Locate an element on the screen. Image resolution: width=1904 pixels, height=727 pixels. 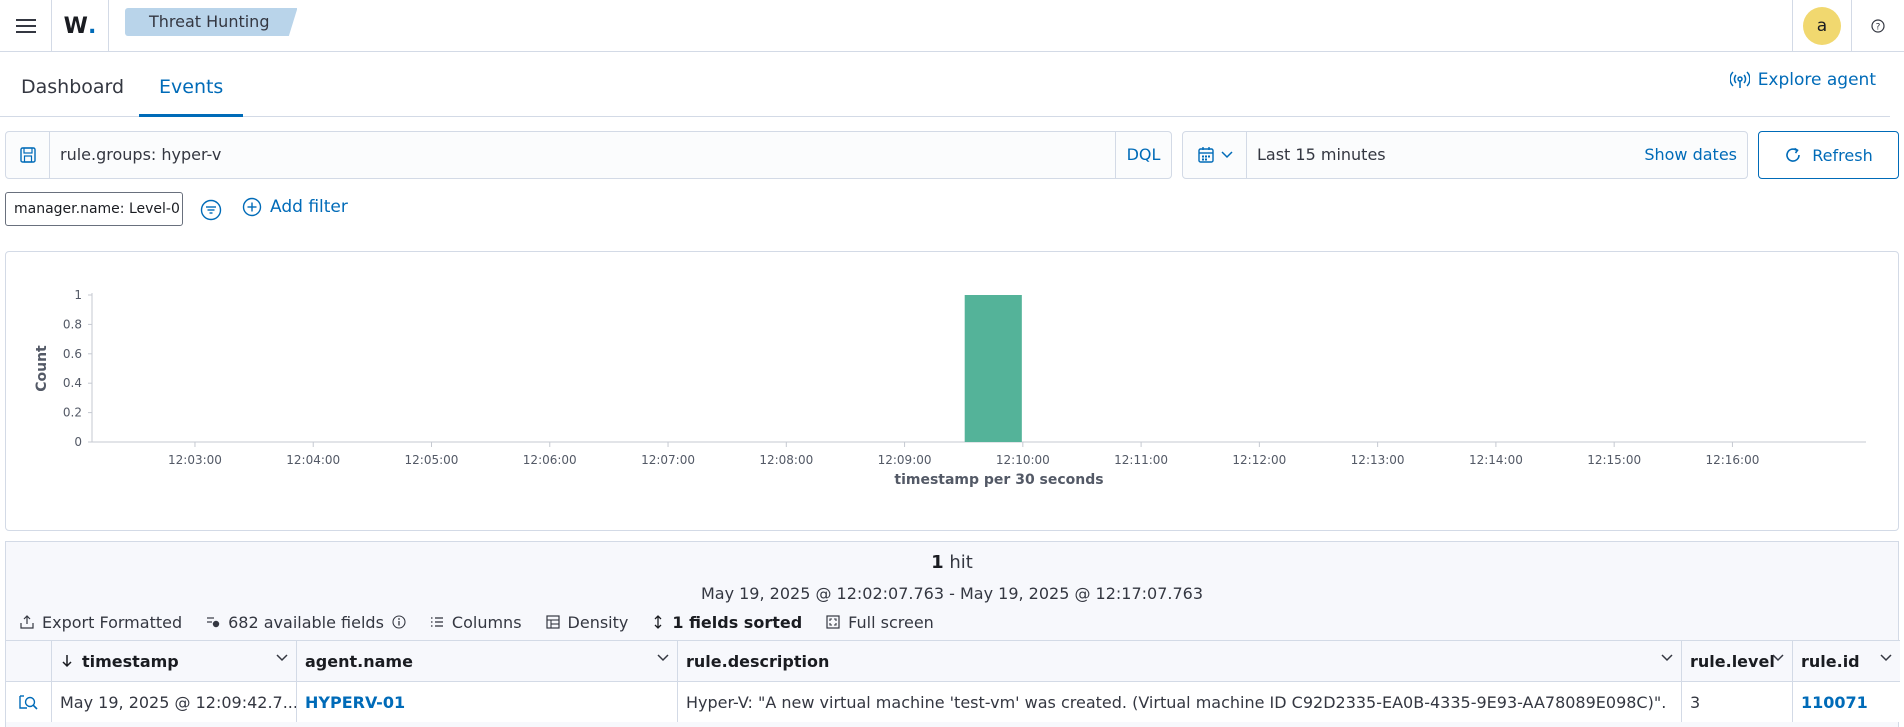
x-tick-label: 12:06:00 is located at coordinates (550, 460).